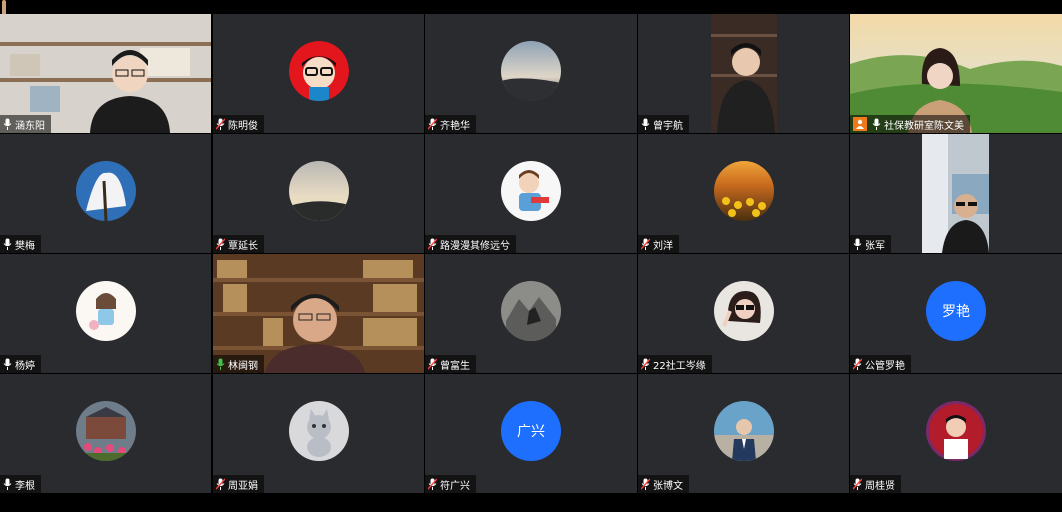 The height and width of the screenshot is (512, 1062). I want to click on participant-tile: 曾富生, so click(531, 313).